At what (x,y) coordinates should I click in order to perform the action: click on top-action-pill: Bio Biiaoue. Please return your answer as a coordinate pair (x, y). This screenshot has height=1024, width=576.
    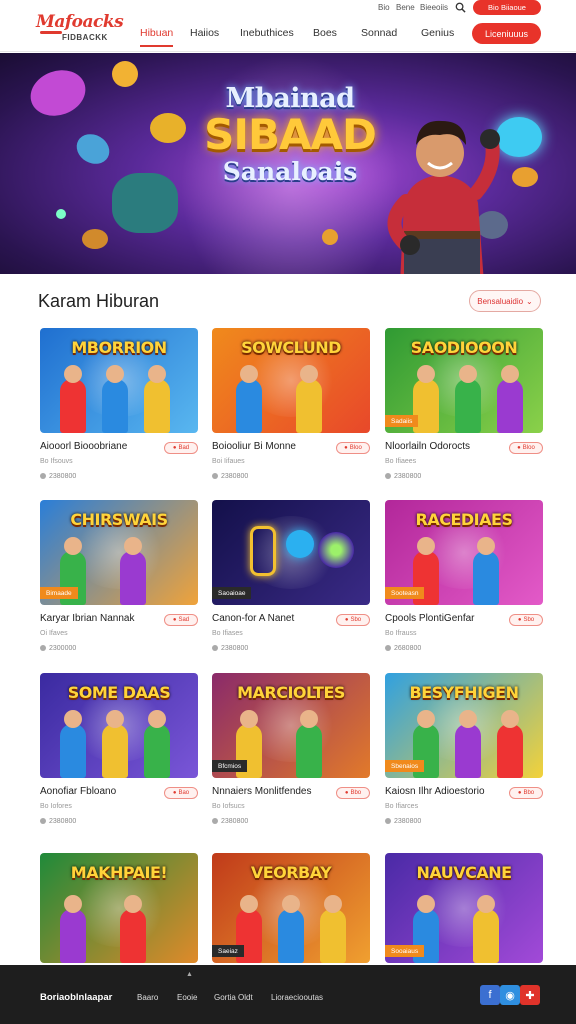
    Looking at the image, I should click on (507, 7).